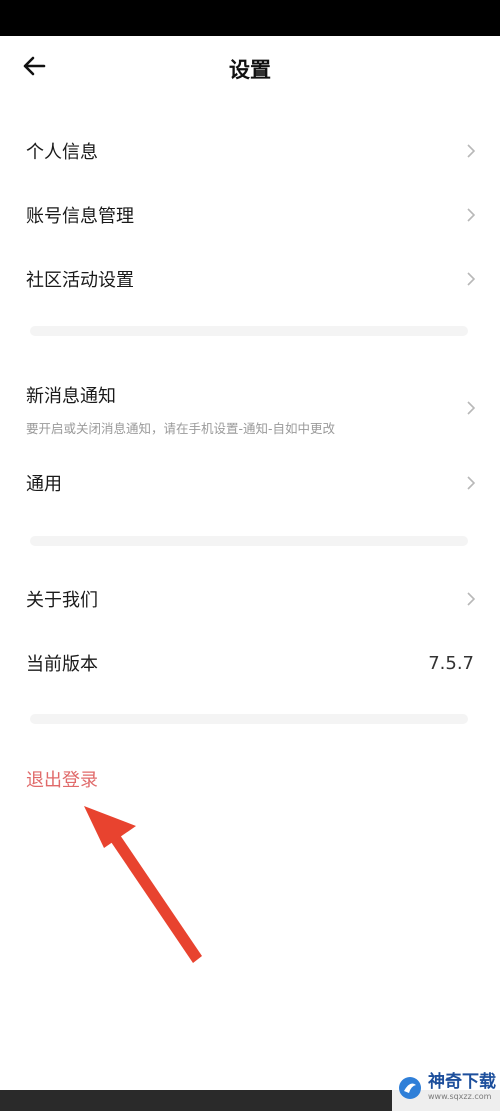 This screenshot has width=500, height=1111. I want to click on menu-item-personal-info: 个人信息, so click(250, 151).